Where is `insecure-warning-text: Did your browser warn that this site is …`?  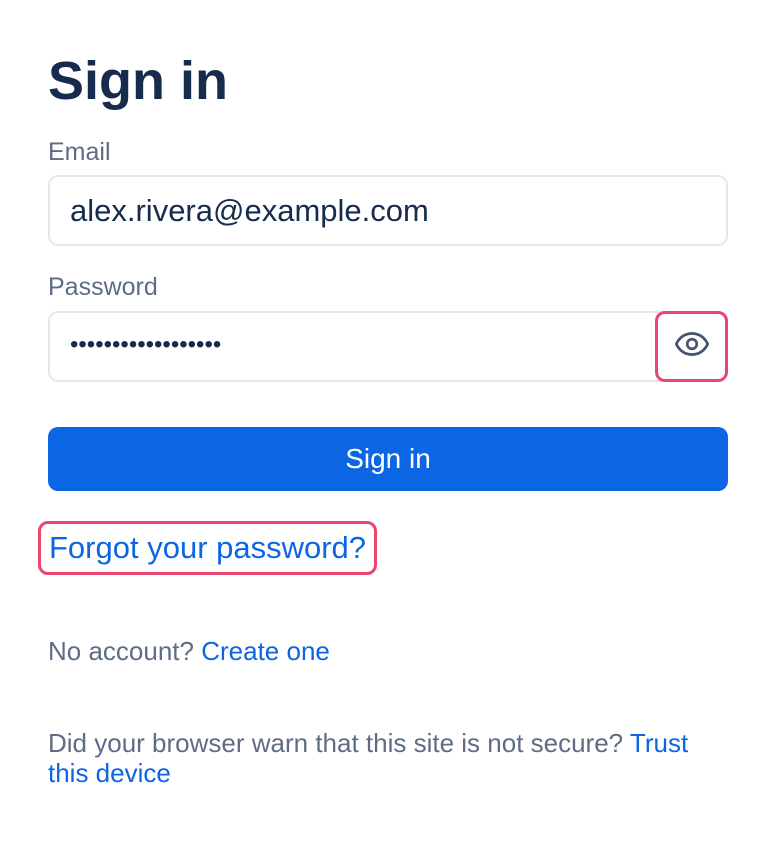
insecure-warning-text: Did your browser warn that this site is … is located at coordinates (336, 743).